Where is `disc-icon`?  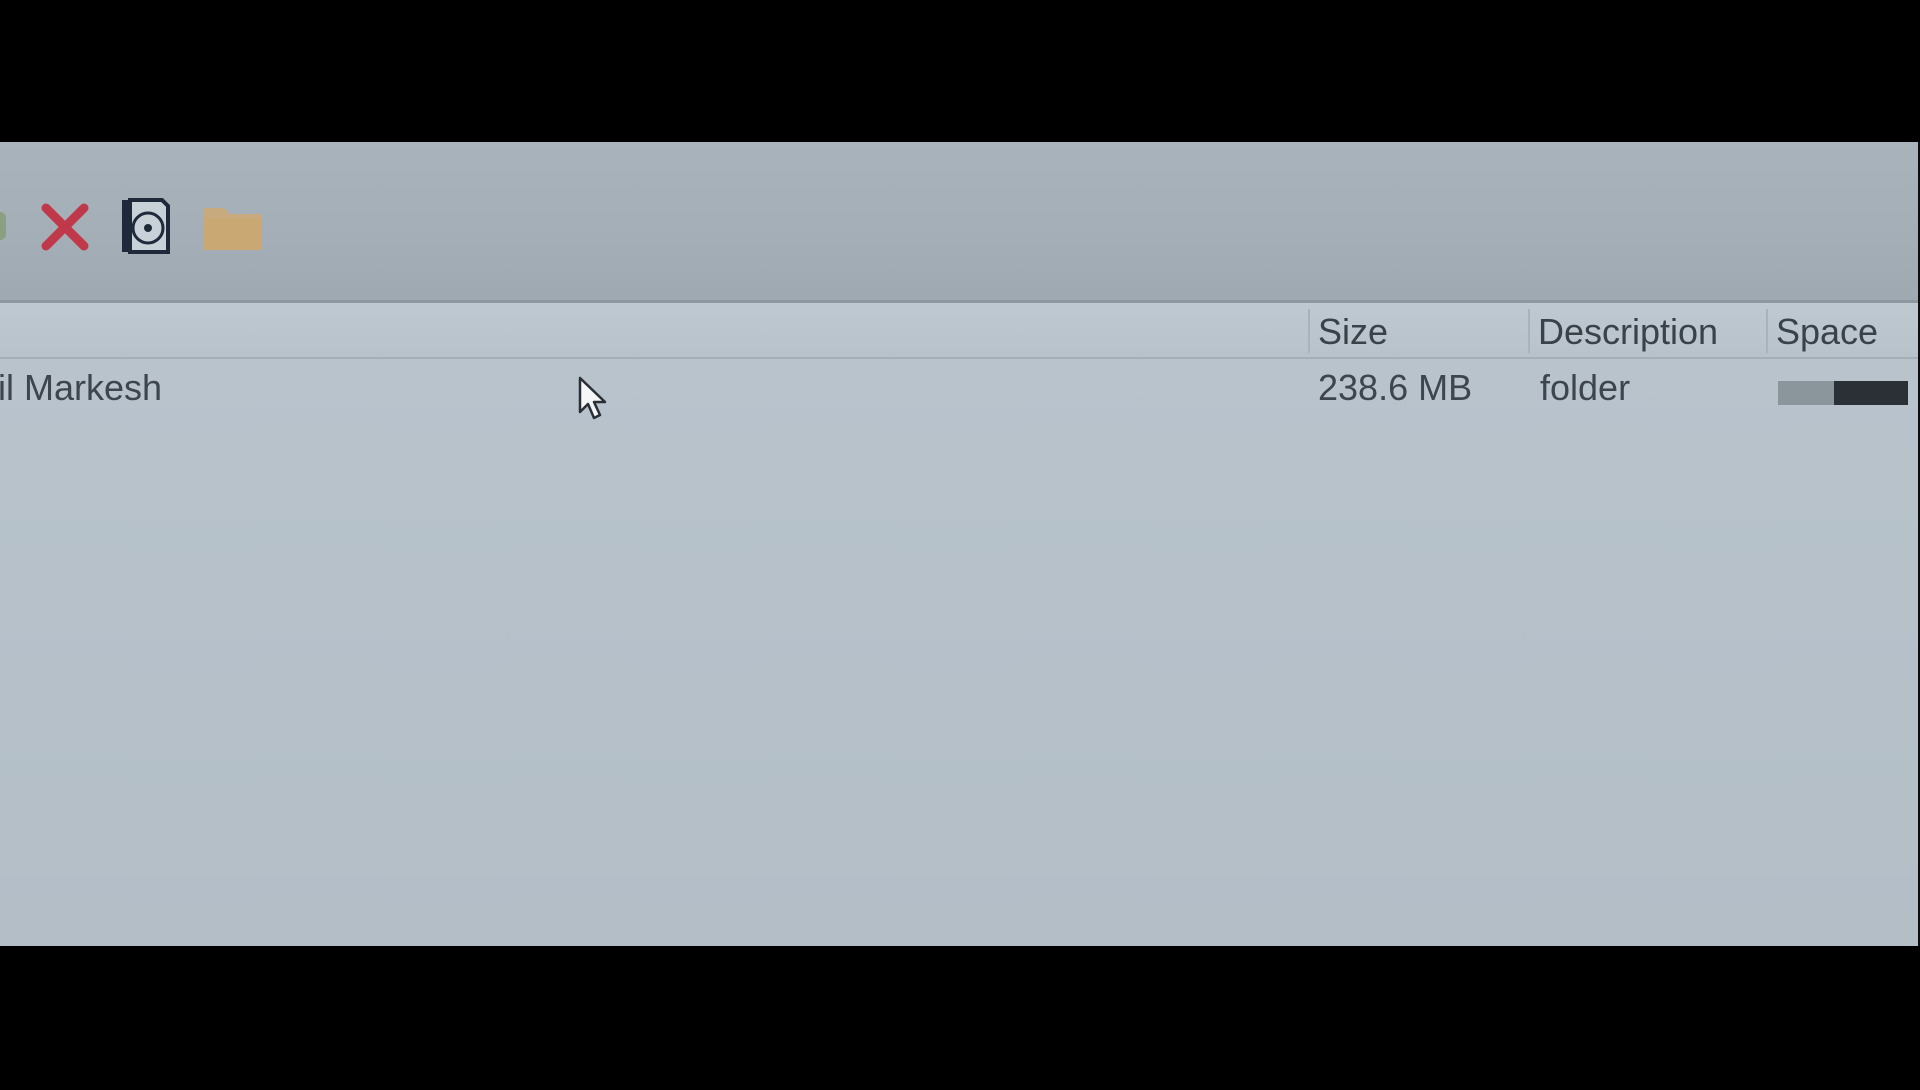
disc-icon is located at coordinates (146, 226).